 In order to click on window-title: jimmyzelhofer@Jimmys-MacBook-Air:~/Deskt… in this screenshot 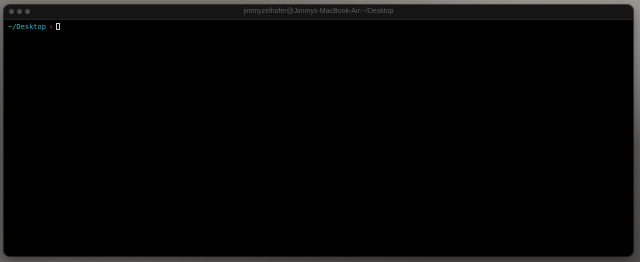, I will do `click(318, 11)`.